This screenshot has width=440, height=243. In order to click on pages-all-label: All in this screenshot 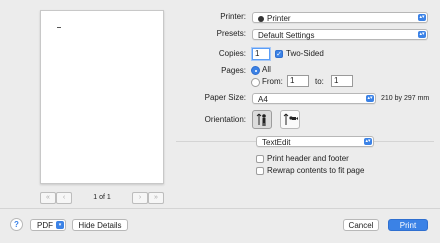, I will do `click(266, 69)`.